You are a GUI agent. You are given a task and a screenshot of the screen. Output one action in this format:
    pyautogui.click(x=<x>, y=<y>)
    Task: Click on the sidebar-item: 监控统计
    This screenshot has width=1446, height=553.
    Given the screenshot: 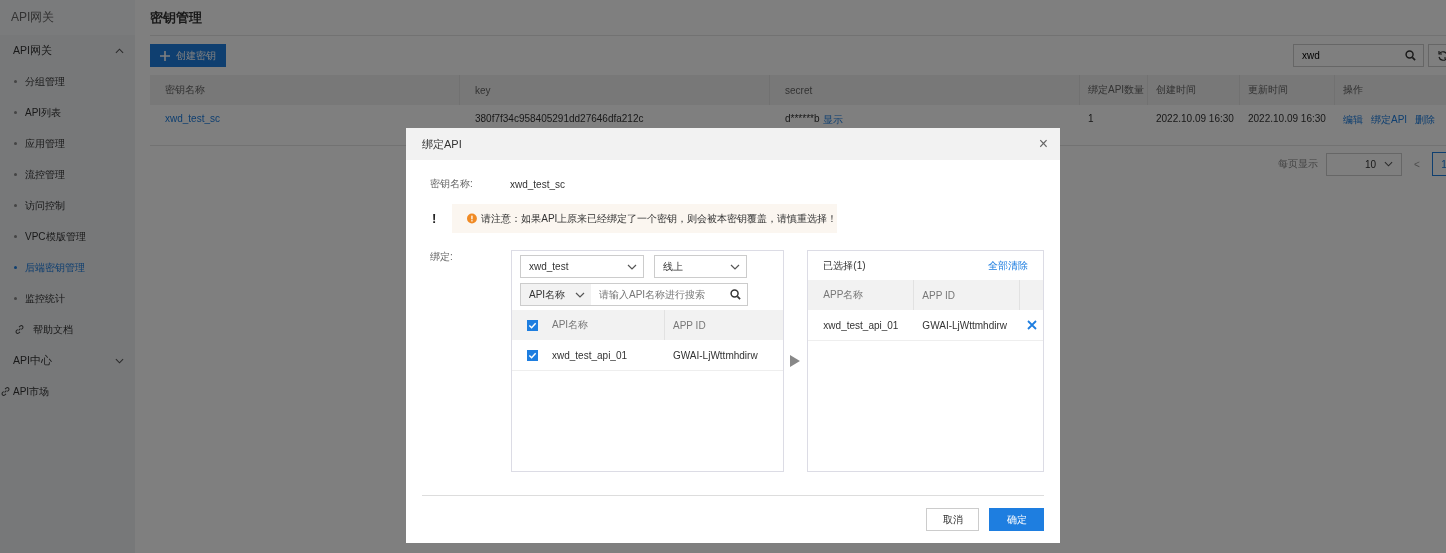 What is the action you would take?
    pyautogui.click(x=67, y=298)
    